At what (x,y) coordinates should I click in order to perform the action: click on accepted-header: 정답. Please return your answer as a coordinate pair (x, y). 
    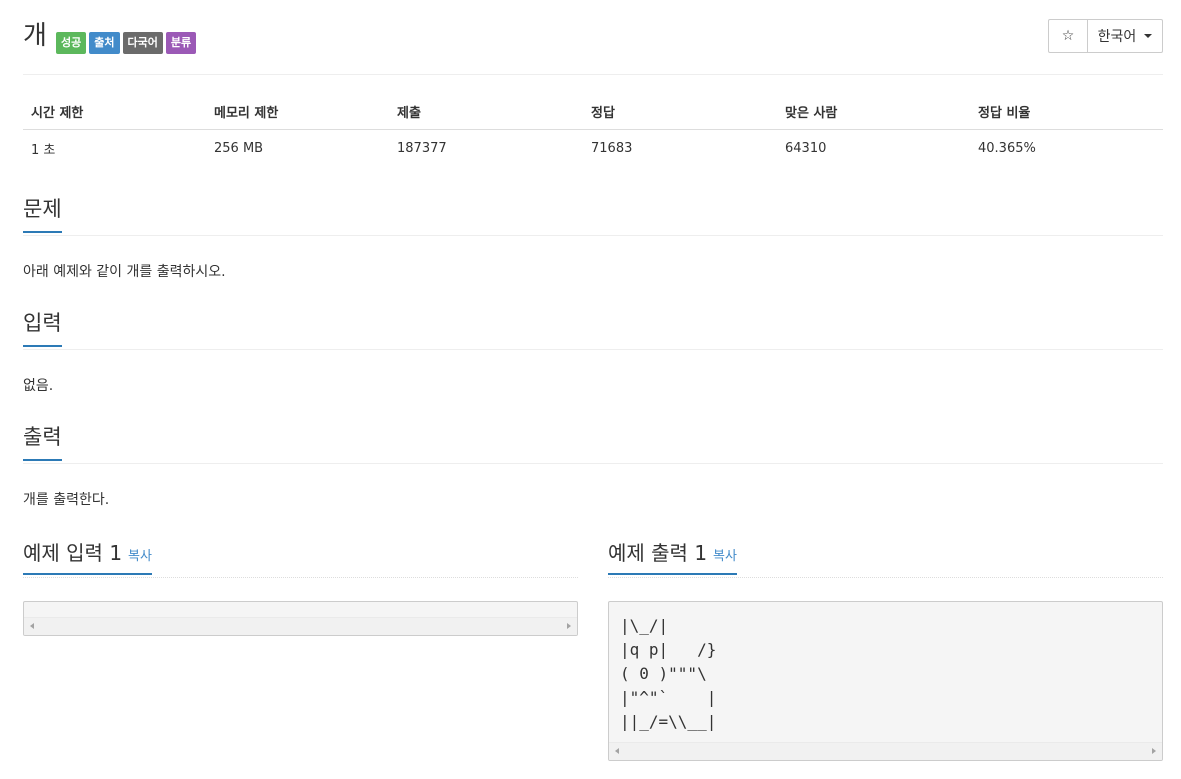
    Looking at the image, I should click on (680, 111).